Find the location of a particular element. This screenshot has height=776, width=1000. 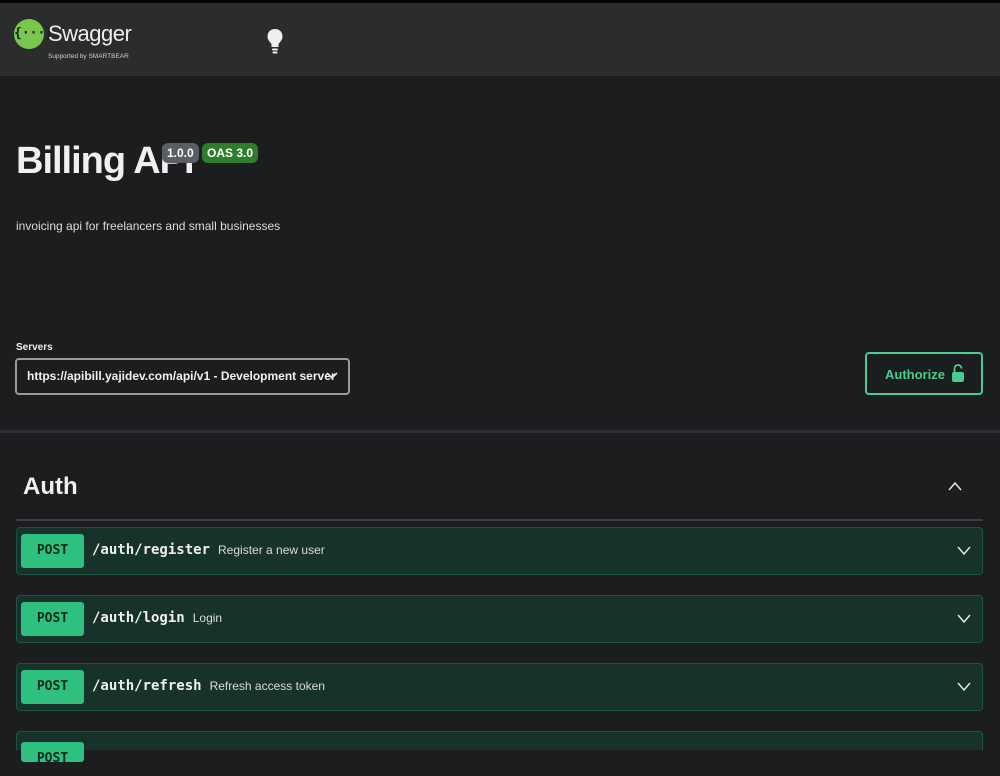

path-text: /auth/login is located at coordinates (138, 618).